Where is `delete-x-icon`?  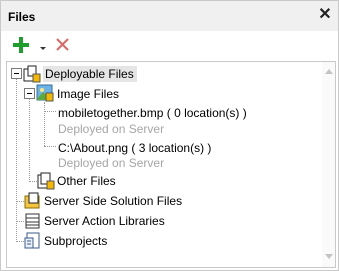 delete-x-icon is located at coordinates (62, 44).